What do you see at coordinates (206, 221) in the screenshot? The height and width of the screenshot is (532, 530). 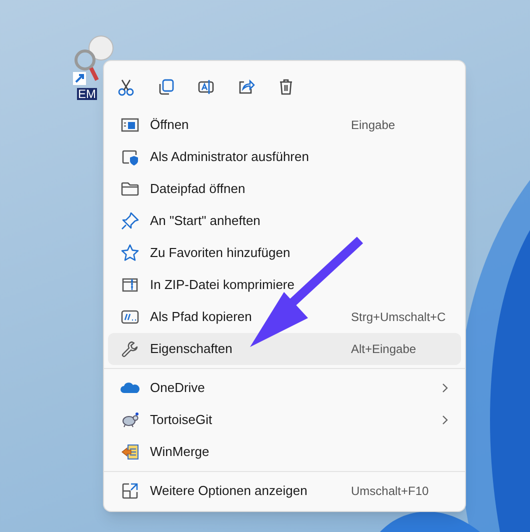 I see `menu-item-label: An "Start" anheften` at bounding box center [206, 221].